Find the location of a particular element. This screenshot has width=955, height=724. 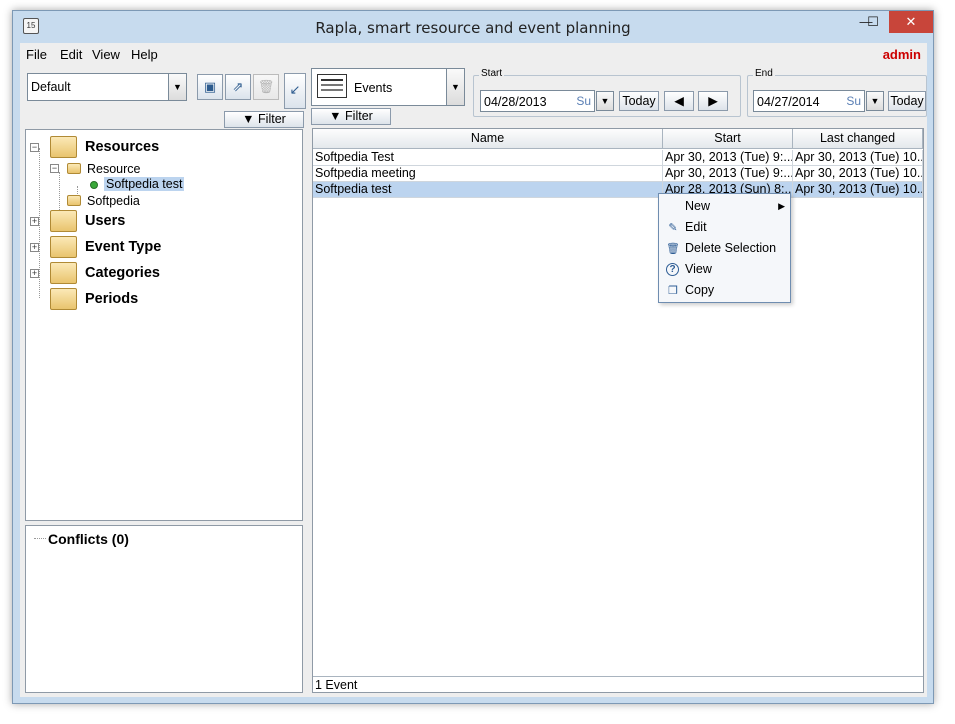

menu-item-label: New is located at coordinates (698, 206).